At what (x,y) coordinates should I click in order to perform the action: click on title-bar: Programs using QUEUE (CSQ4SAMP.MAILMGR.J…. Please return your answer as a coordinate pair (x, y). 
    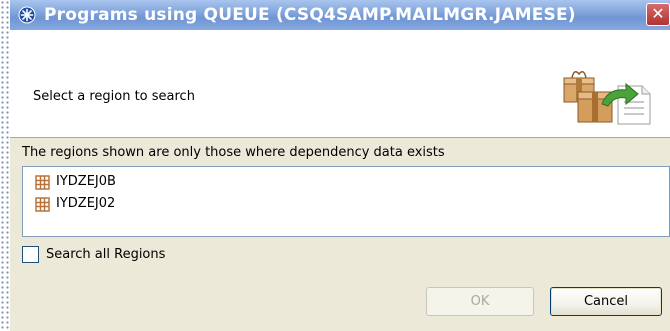
    Looking at the image, I should click on (340, 15).